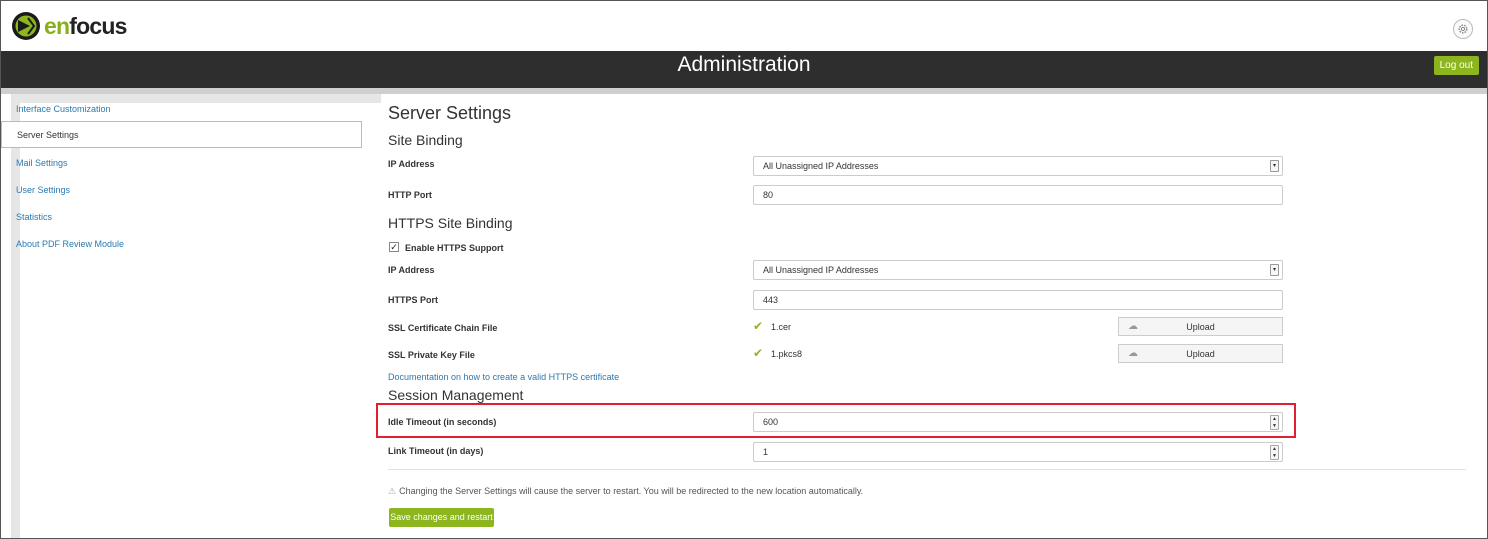  What do you see at coordinates (1018, 166) in the screenshot?
I see `site-ip-select: All Unassigned IP Addresses ▾` at bounding box center [1018, 166].